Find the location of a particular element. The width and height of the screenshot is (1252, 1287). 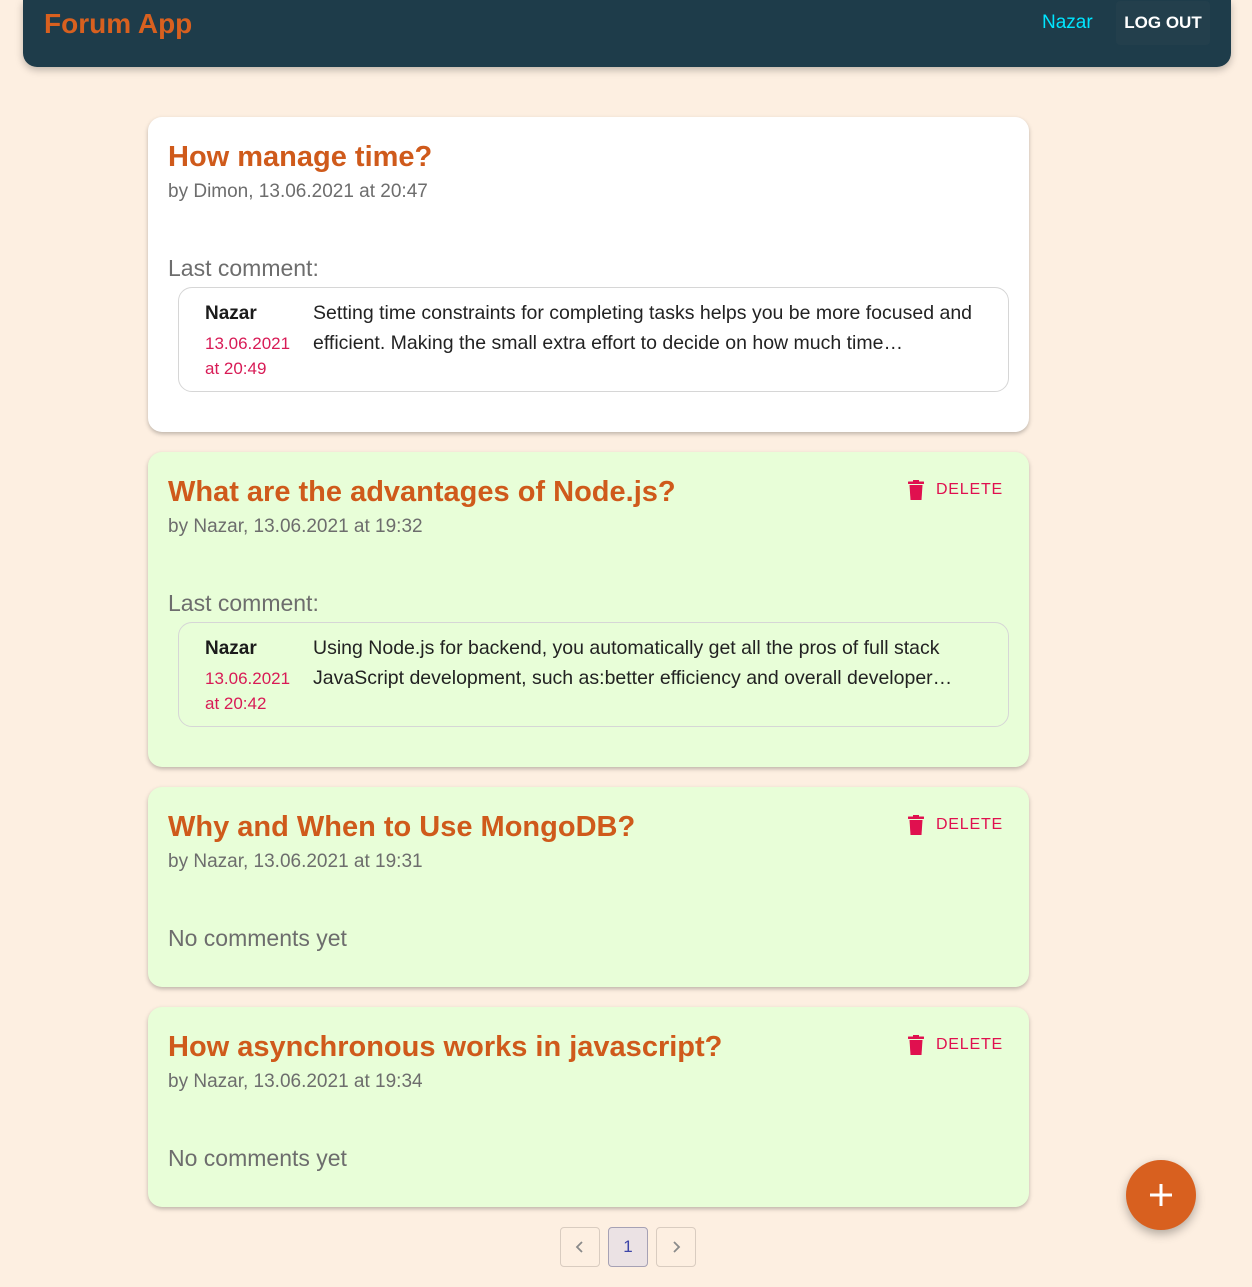

logout-button: LOG OUT is located at coordinates (1163, 23).